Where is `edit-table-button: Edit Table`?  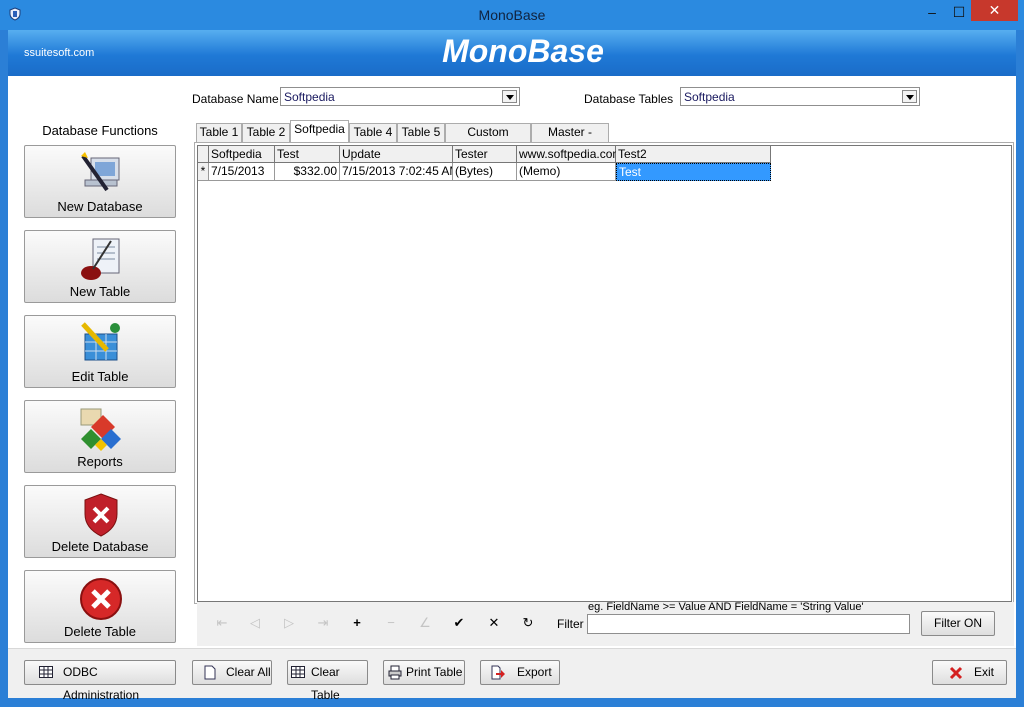
edit-table-button: Edit Table is located at coordinates (100, 351).